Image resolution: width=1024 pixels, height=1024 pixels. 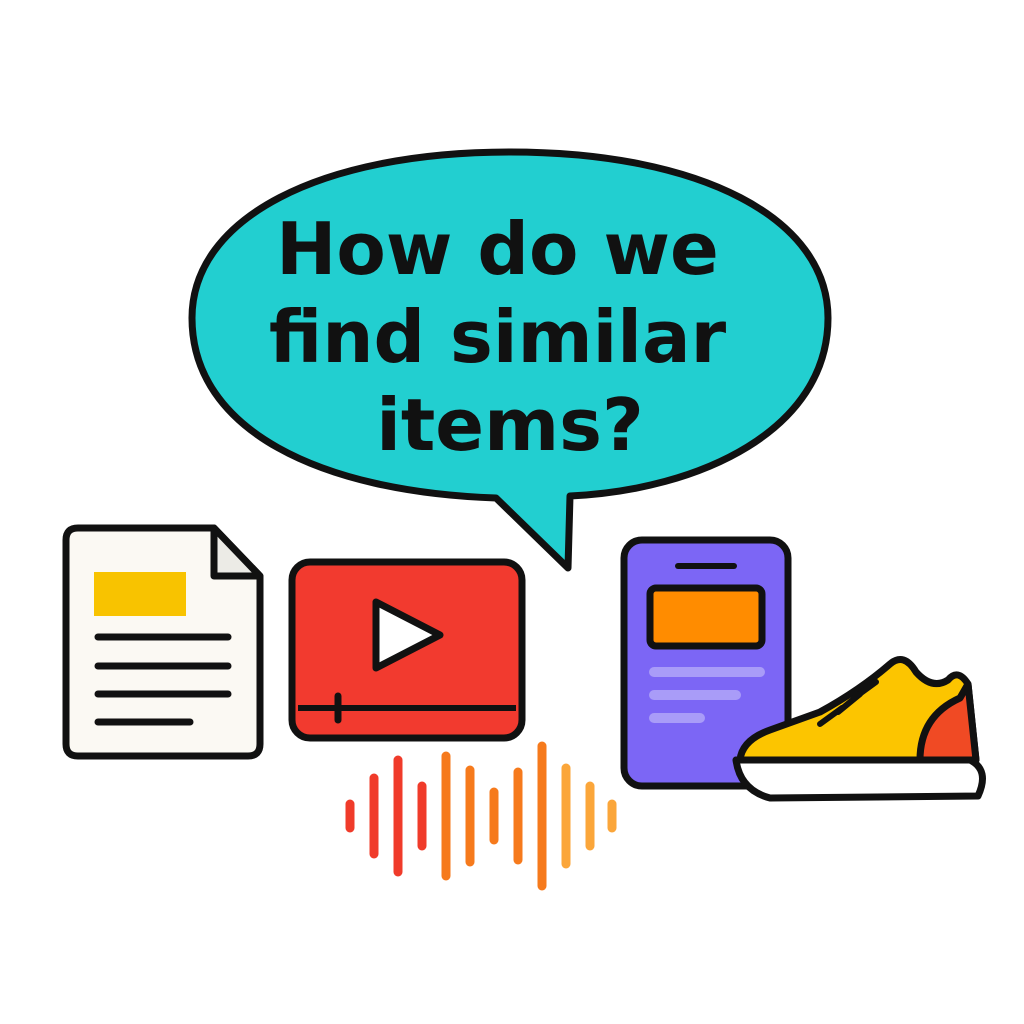 I want to click on document-fold, so click(x=237, y=552).